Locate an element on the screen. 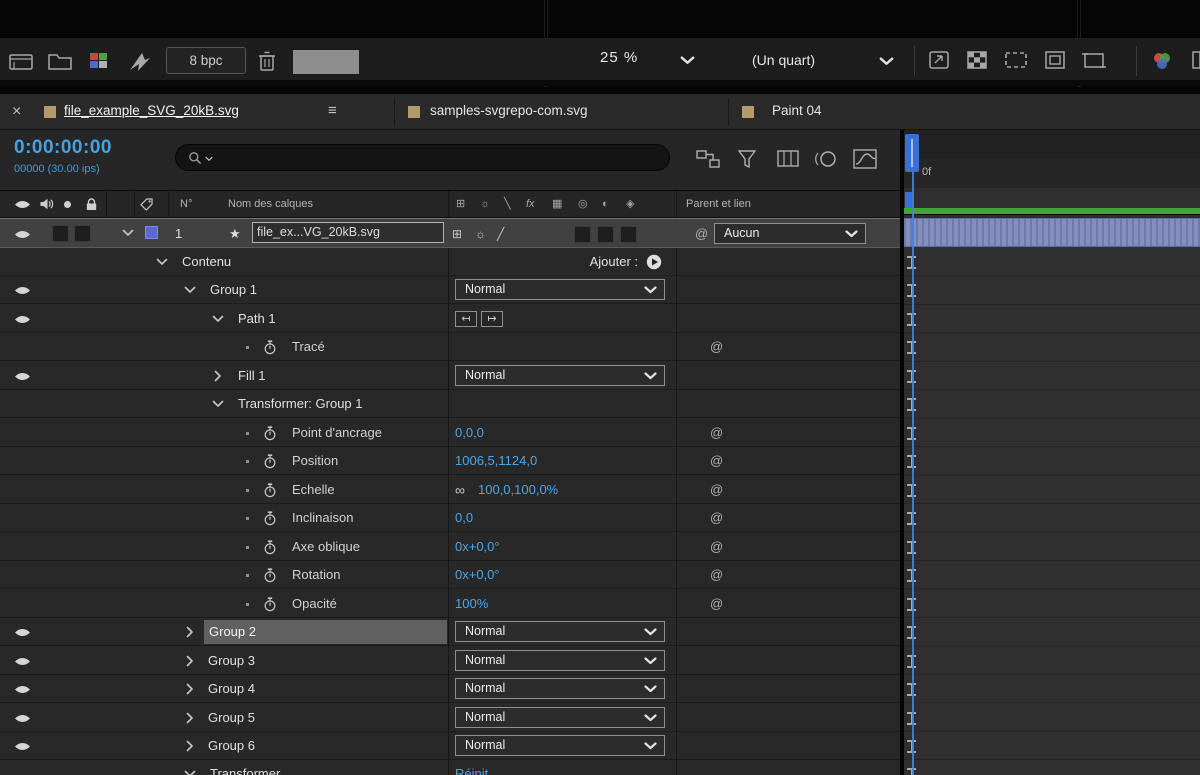  green-duration-bar is located at coordinates (1052, 211).